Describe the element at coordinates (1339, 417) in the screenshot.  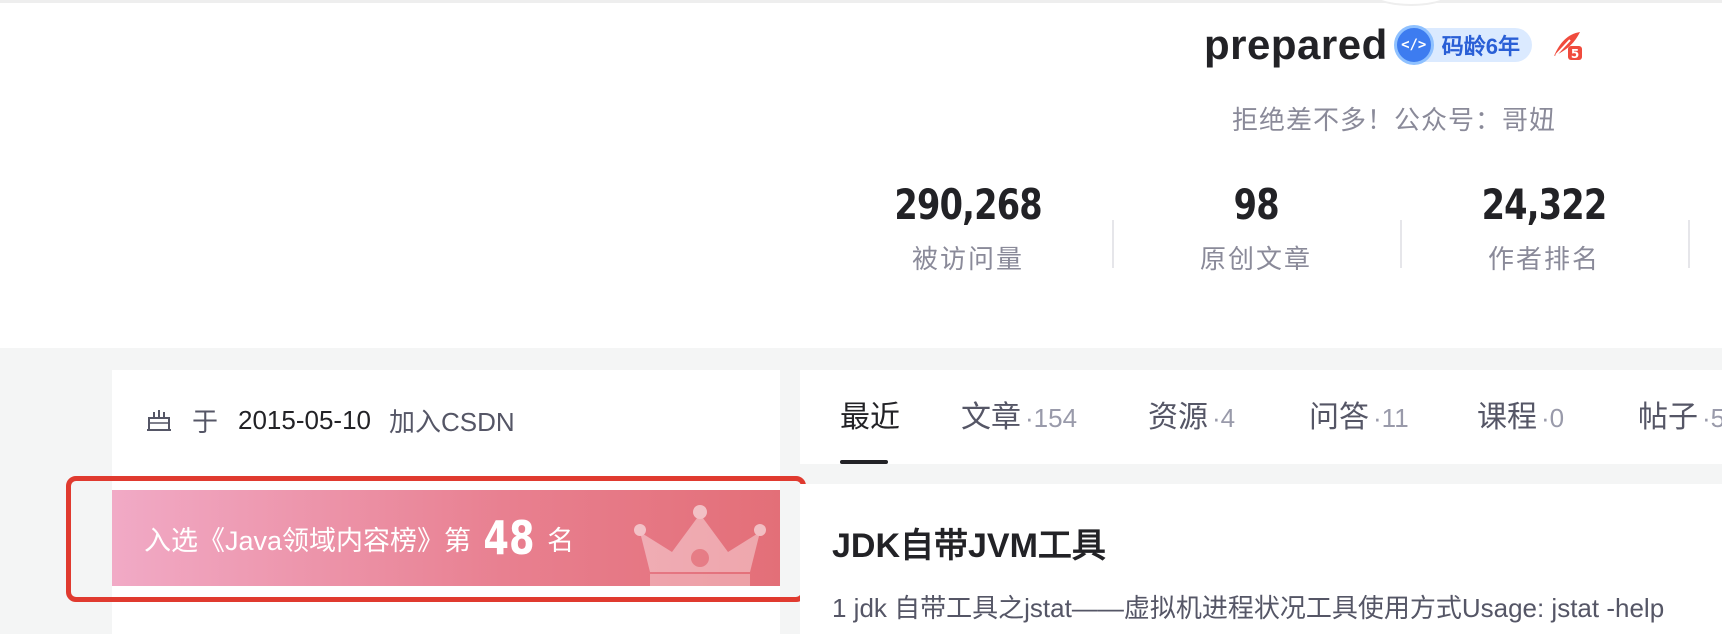
I see `tab-label: 问答` at that location.